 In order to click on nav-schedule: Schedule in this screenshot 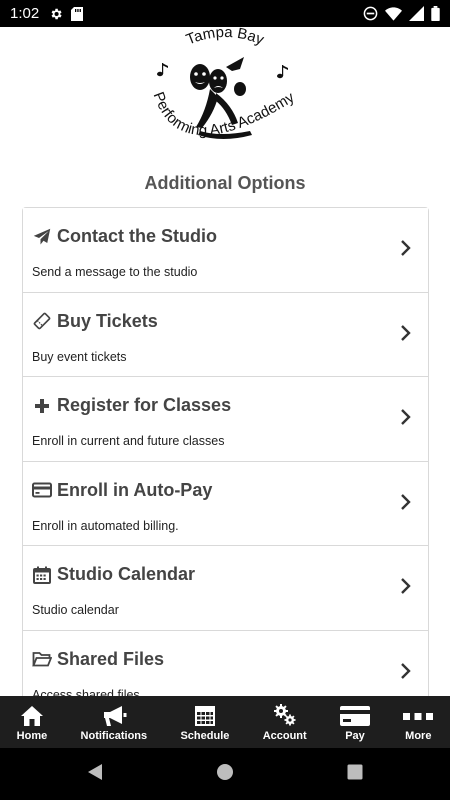, I will do `click(205, 722)`.